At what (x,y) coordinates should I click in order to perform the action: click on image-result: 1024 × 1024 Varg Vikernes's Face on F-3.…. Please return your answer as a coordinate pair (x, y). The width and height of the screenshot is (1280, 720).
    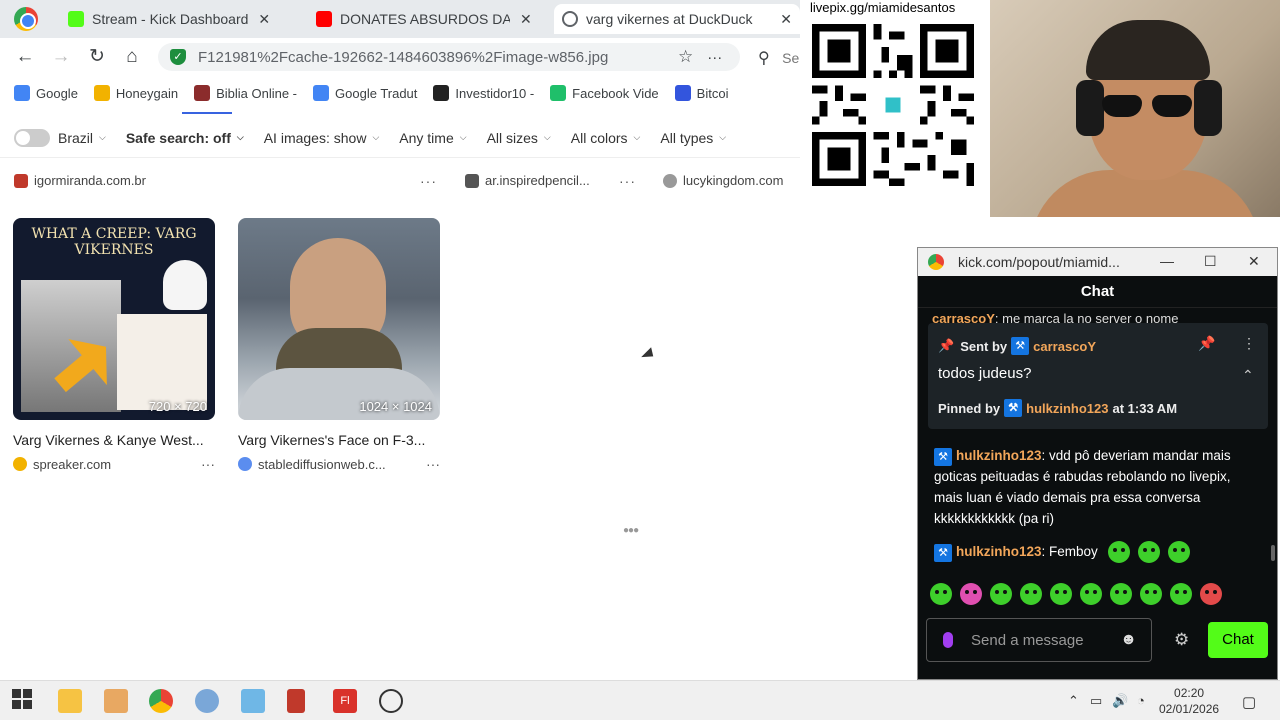
    Looking at the image, I should click on (339, 345).